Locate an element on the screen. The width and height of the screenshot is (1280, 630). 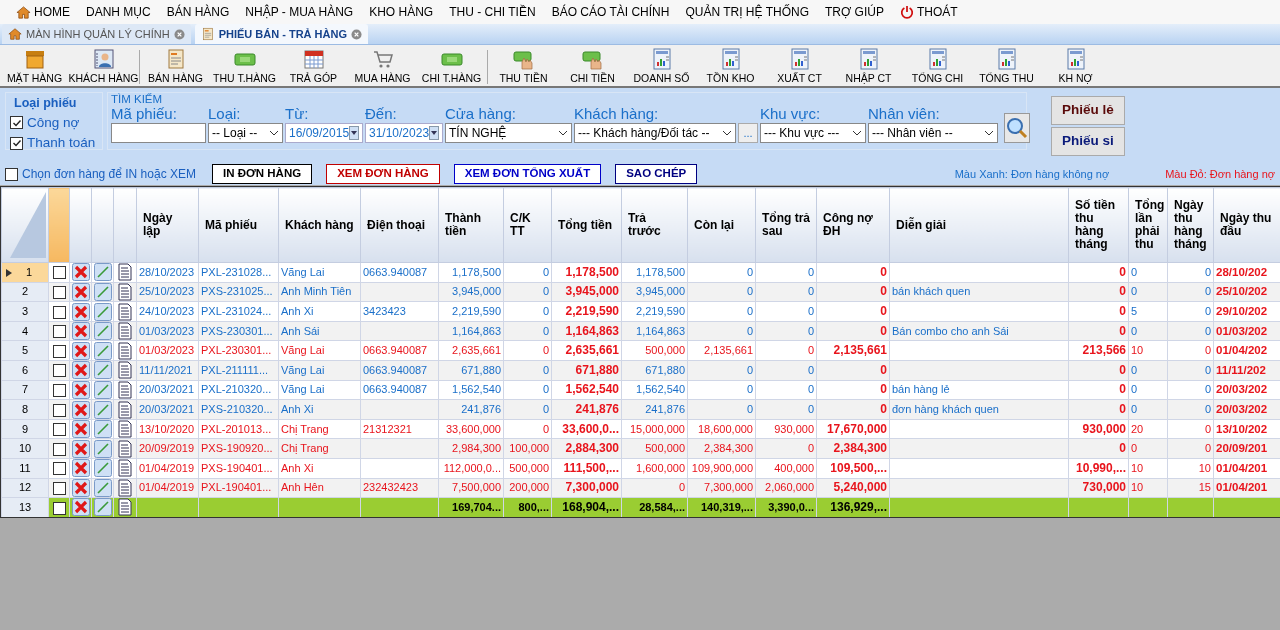
column-header: Tổng tiền is located at coordinates (586, 225).